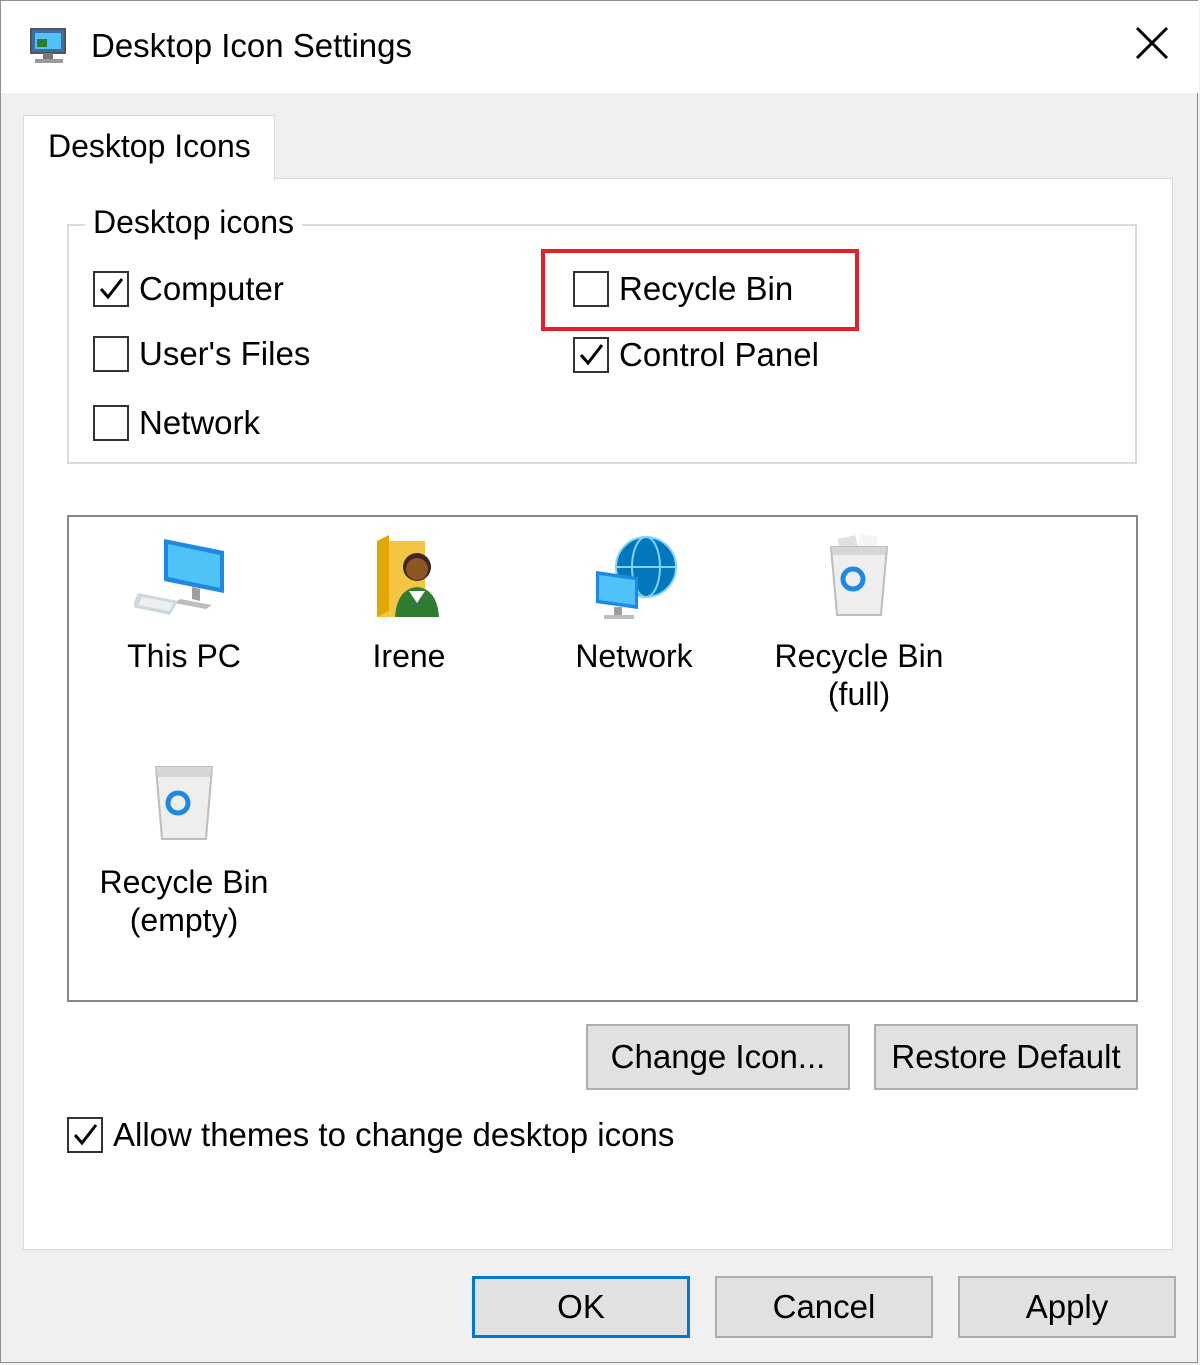 Image resolution: width=1200 pixels, height=1365 pixels. What do you see at coordinates (600, 47) in the screenshot?
I see `title-bar: Desktop Icon Settings` at bounding box center [600, 47].